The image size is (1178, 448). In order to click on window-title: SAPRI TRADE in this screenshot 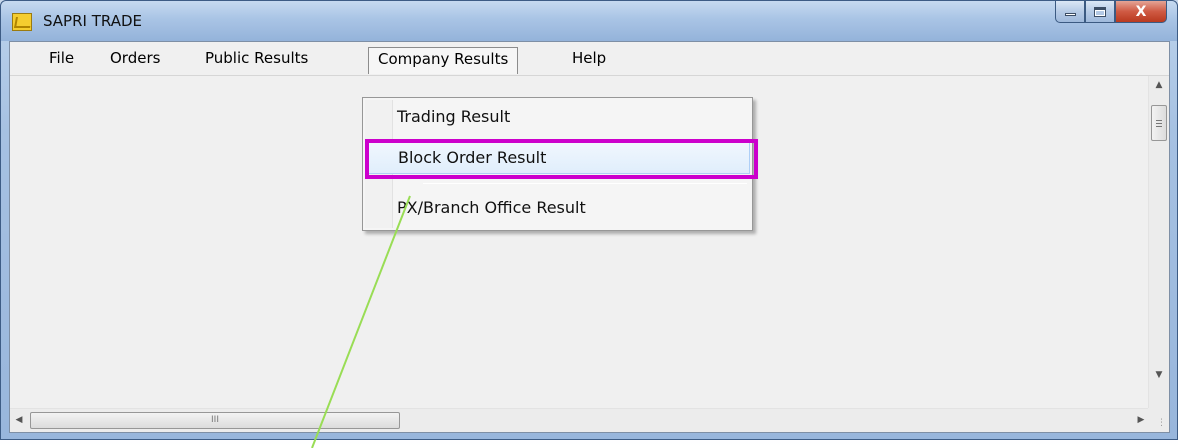, I will do `click(92, 21)`.